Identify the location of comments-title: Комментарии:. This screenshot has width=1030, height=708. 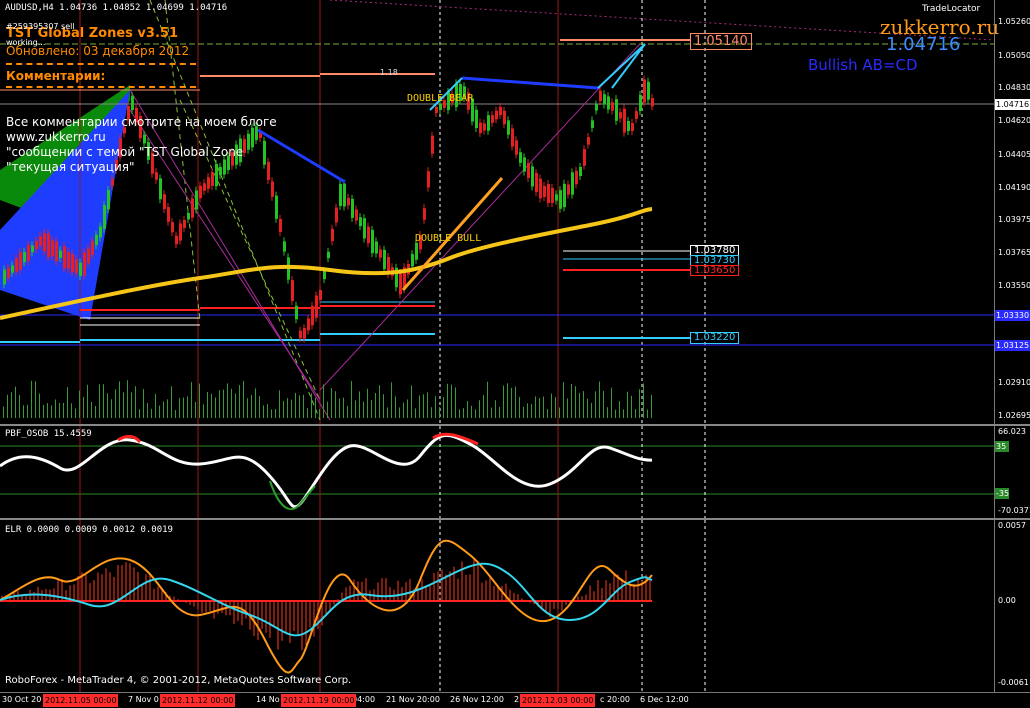
(56, 76).